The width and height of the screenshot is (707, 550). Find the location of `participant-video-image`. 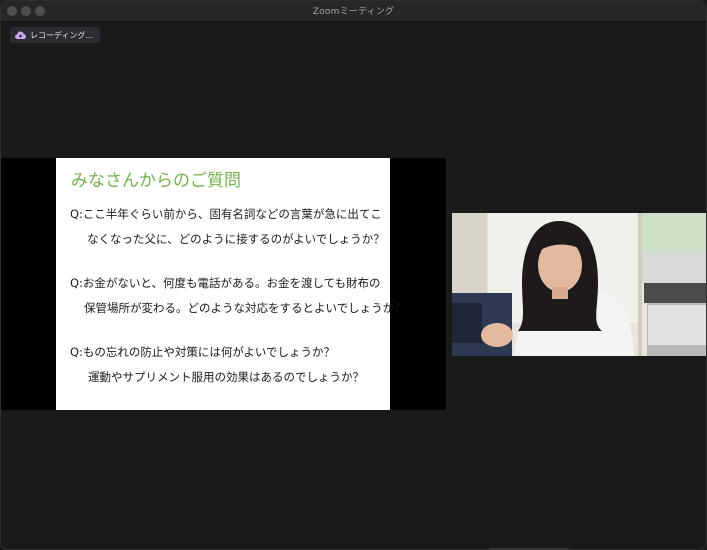

participant-video-image is located at coordinates (579, 284).